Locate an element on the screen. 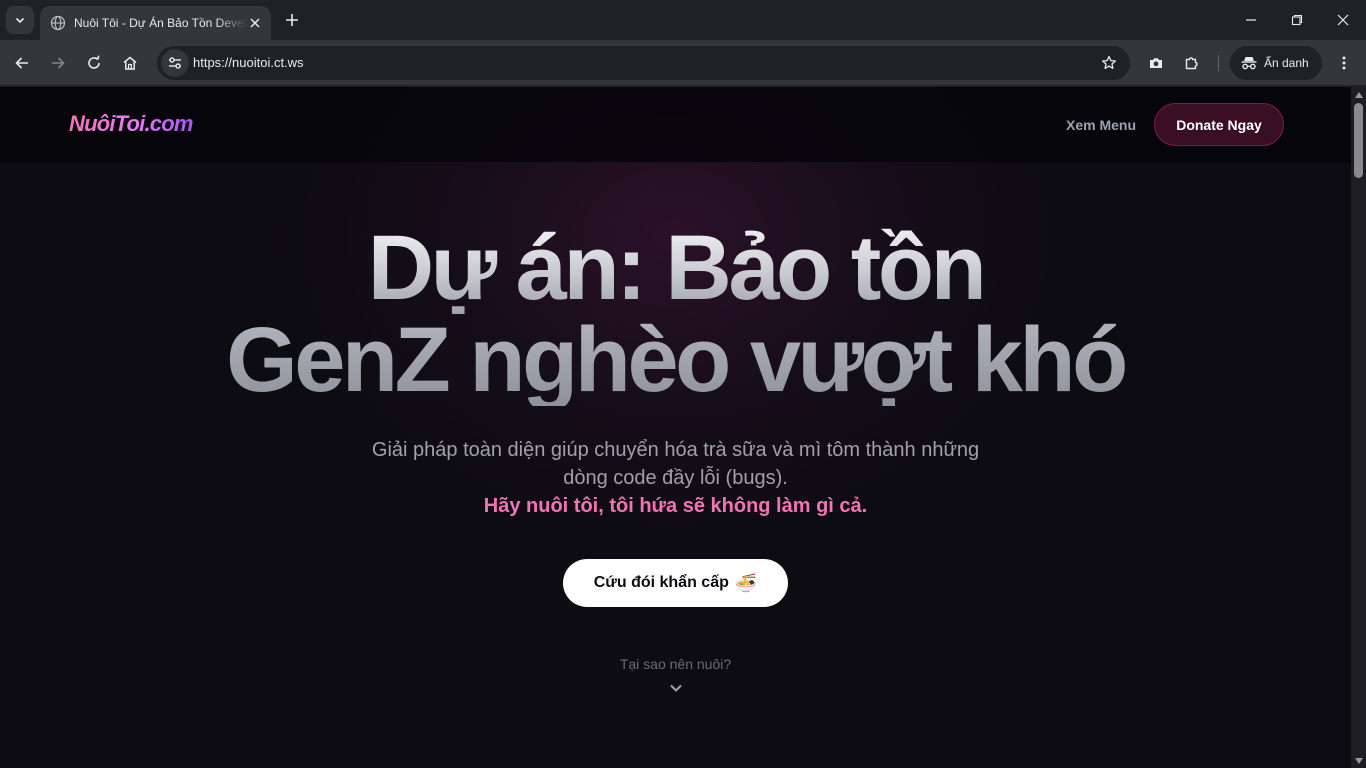 Image resolution: width=1366 pixels, height=768 pixels. tune-icon is located at coordinates (175, 63).